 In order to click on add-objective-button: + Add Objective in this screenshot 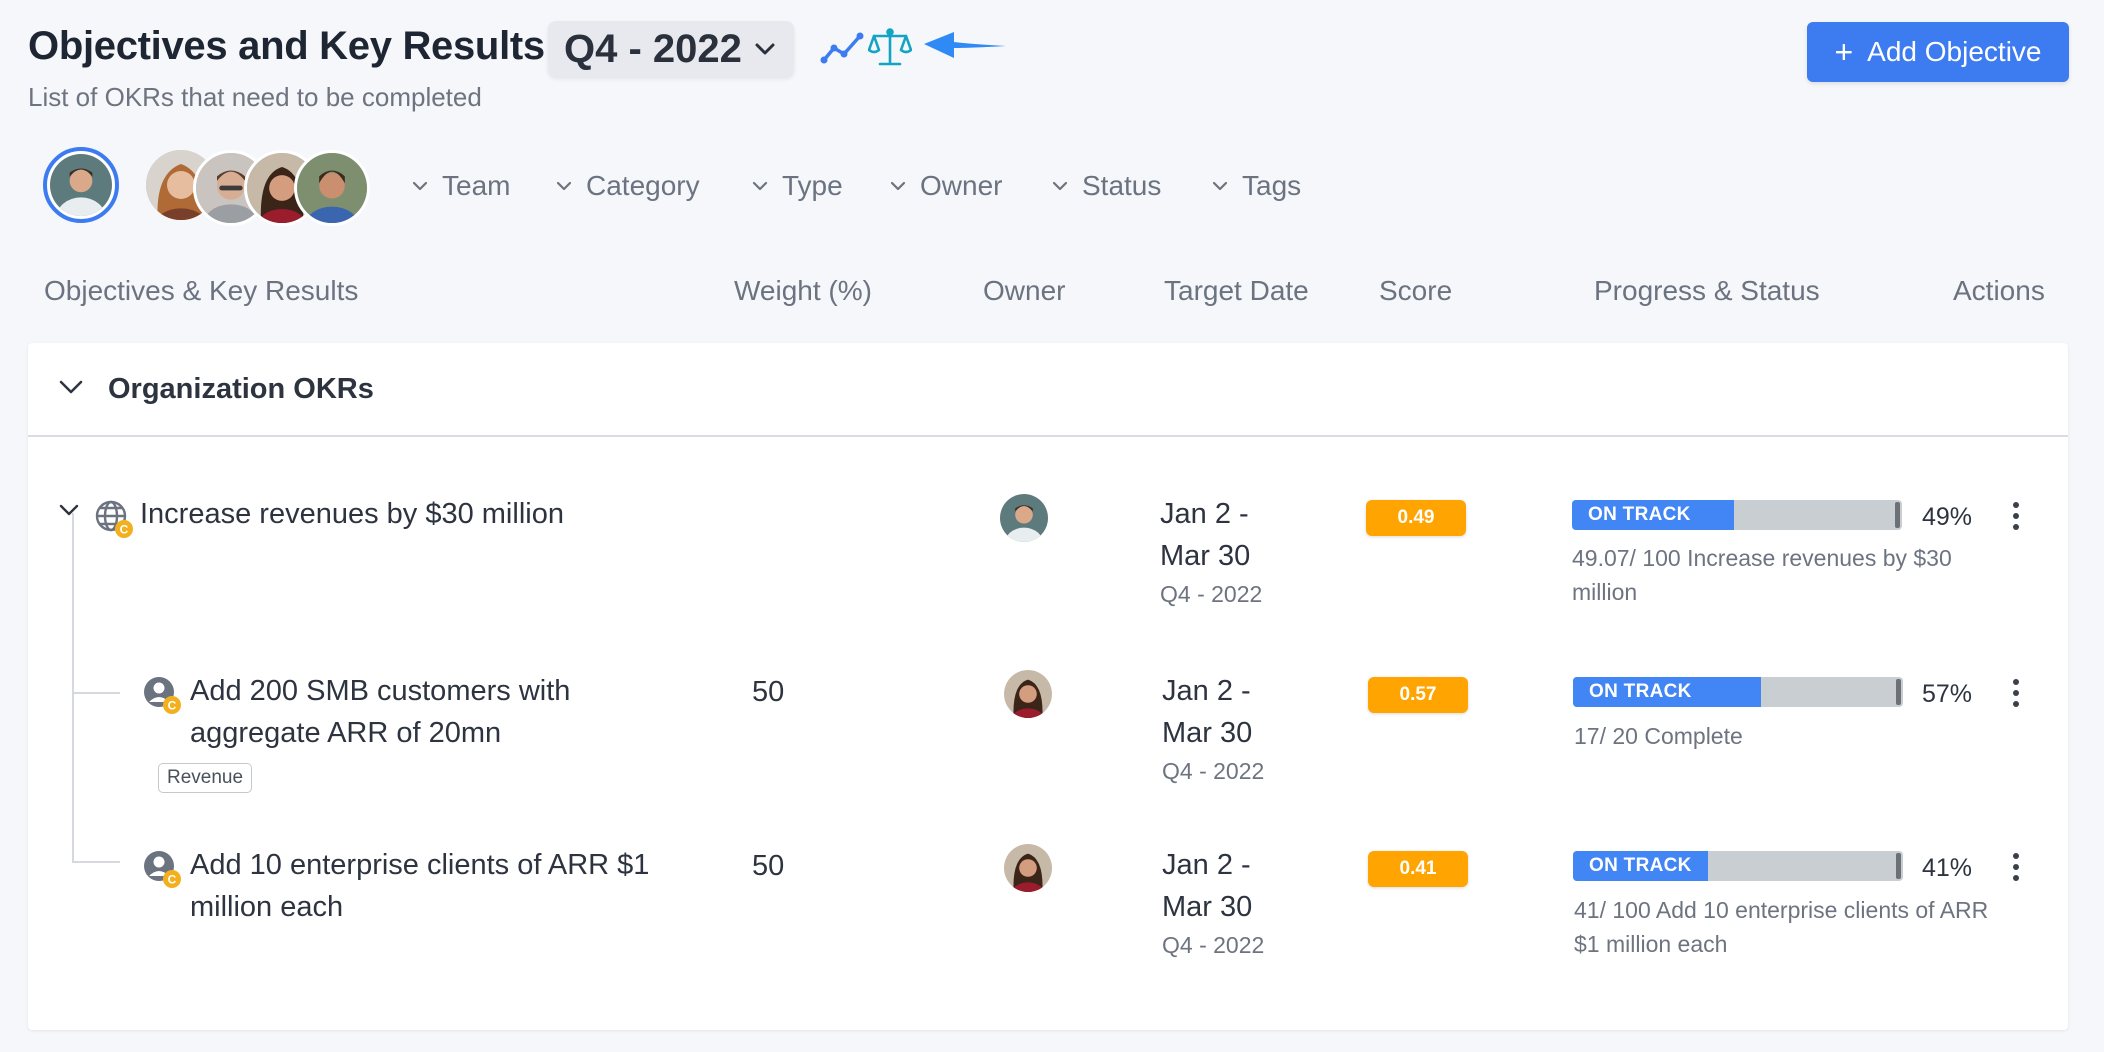, I will do `click(1938, 52)`.